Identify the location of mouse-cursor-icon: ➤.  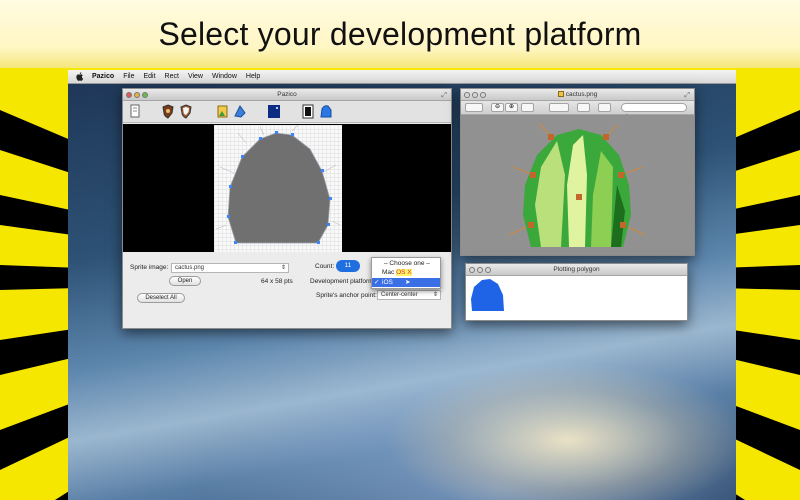
(408, 282).